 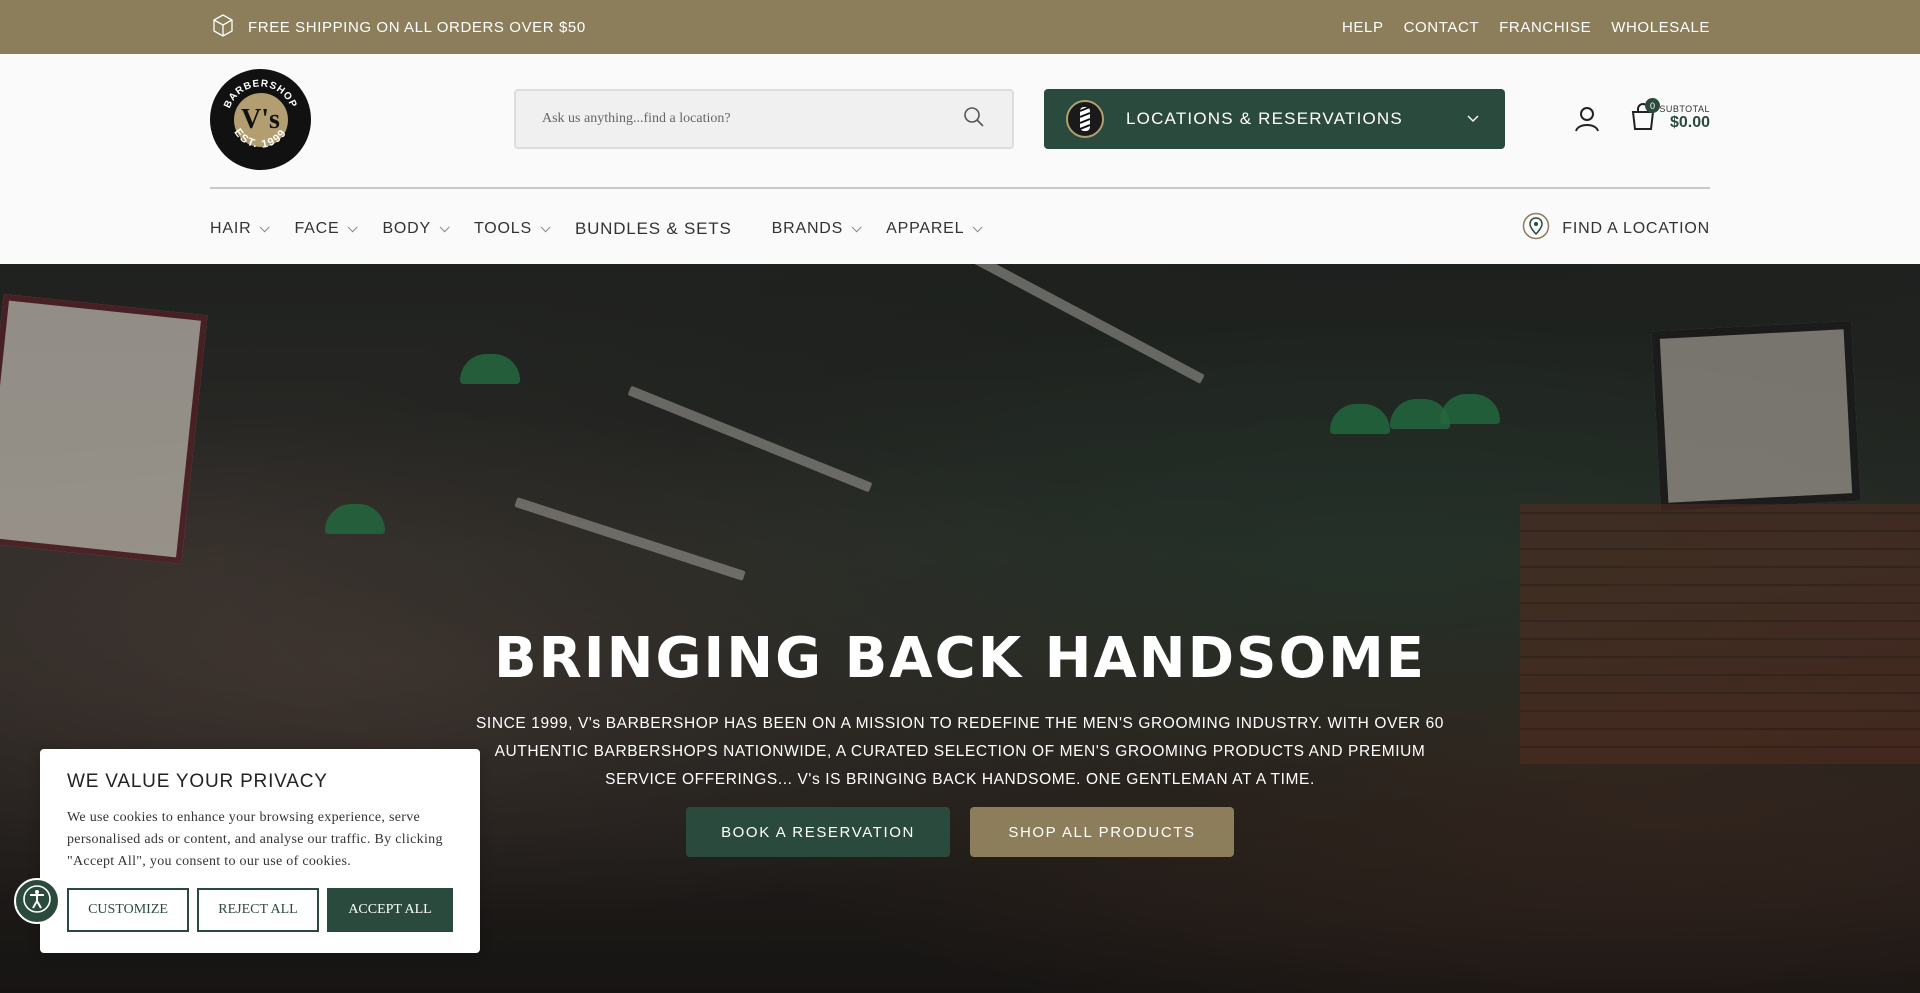 What do you see at coordinates (231, 228) in the screenshot?
I see `nav-item-label: HAIR` at bounding box center [231, 228].